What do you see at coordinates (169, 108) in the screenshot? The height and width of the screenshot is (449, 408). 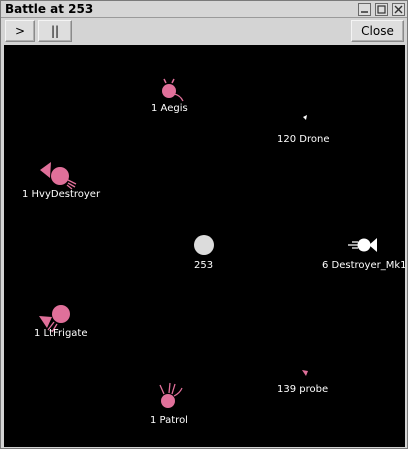 I see `unit-label-aegis: 1 Aegis` at bounding box center [169, 108].